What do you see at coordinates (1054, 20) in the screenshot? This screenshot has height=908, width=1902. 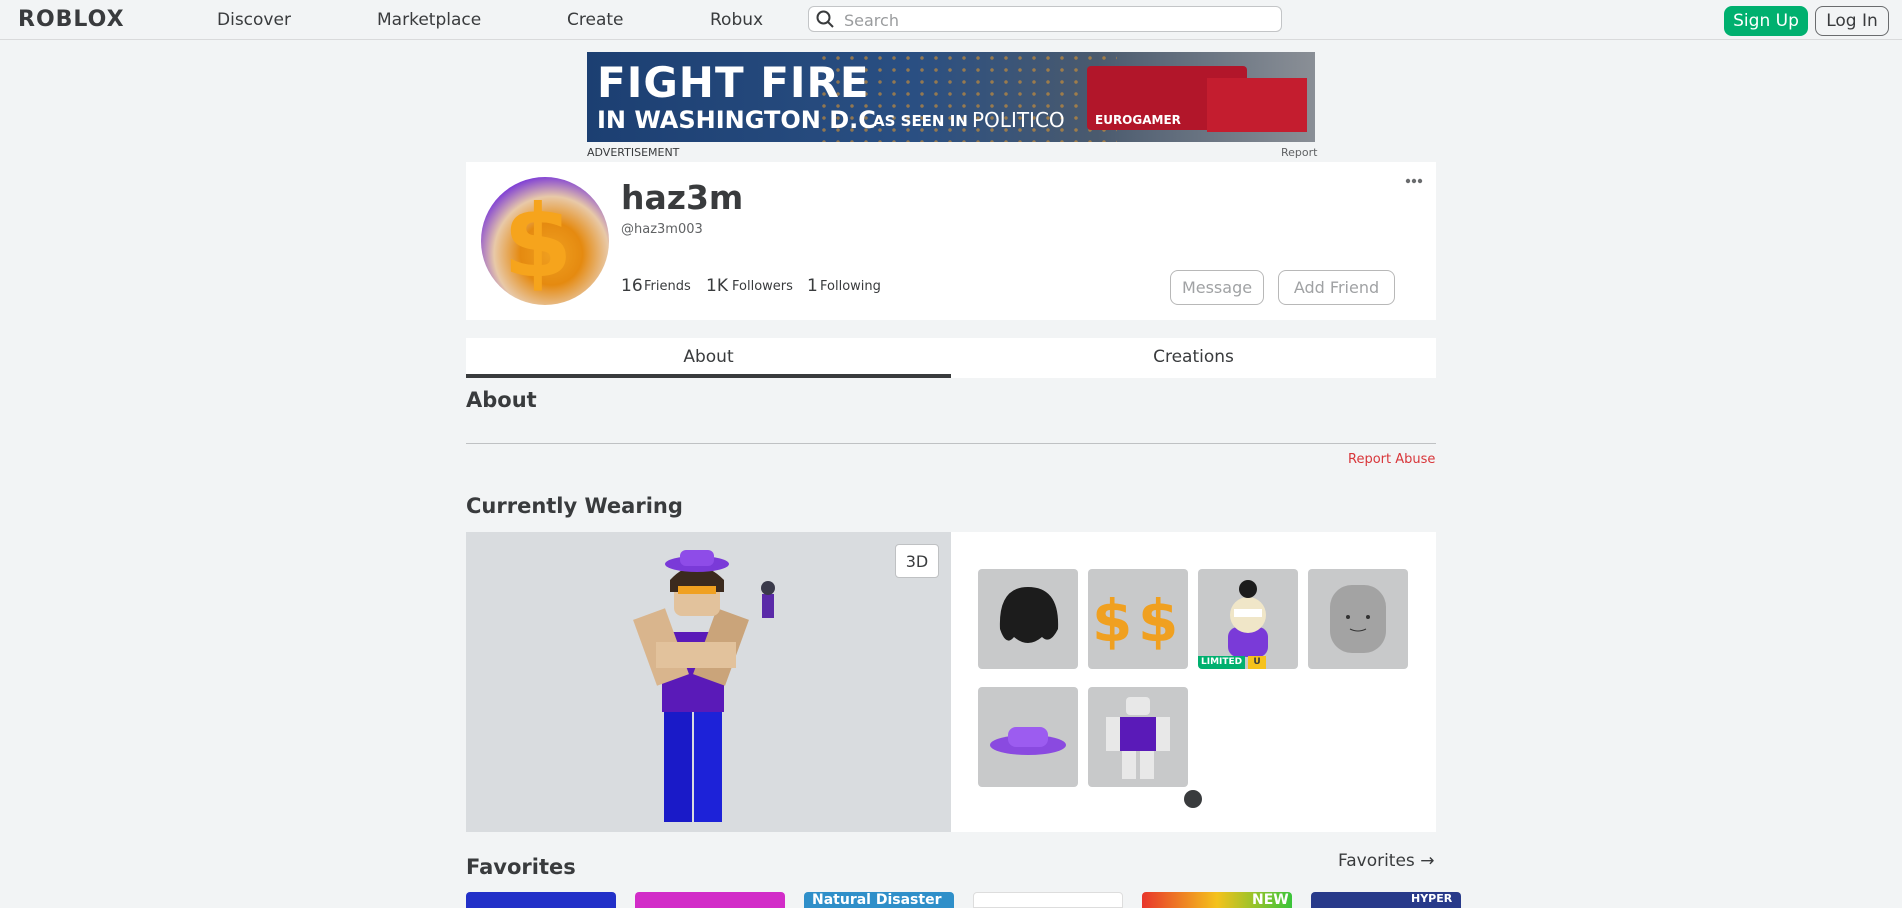 I see `search-input` at bounding box center [1054, 20].